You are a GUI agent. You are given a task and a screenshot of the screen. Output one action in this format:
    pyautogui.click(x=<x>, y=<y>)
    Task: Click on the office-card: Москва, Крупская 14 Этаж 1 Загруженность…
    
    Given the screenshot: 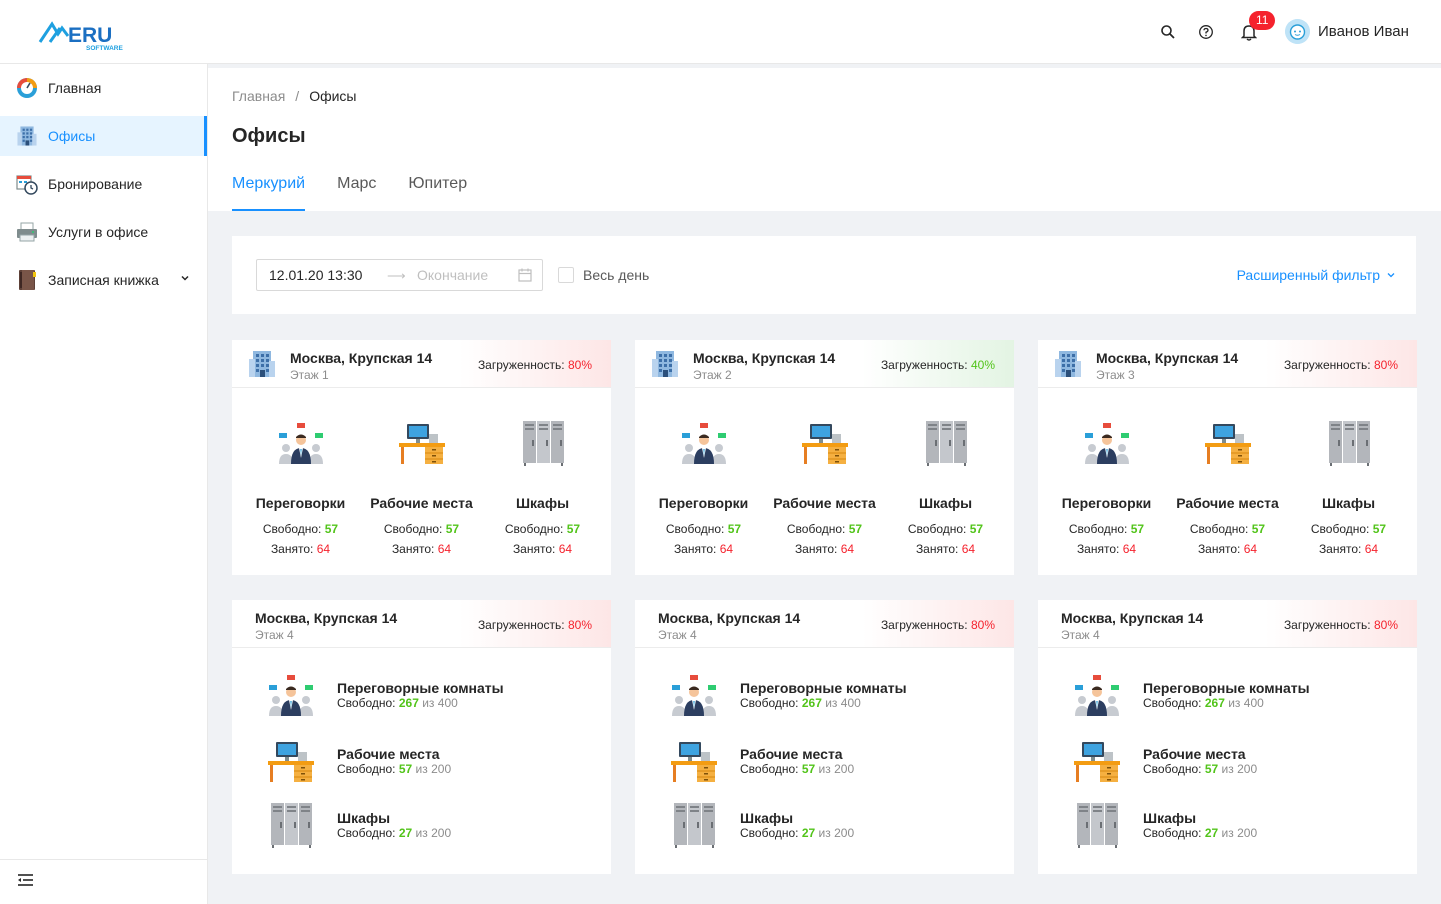 What is the action you would take?
    pyautogui.click(x=421, y=457)
    